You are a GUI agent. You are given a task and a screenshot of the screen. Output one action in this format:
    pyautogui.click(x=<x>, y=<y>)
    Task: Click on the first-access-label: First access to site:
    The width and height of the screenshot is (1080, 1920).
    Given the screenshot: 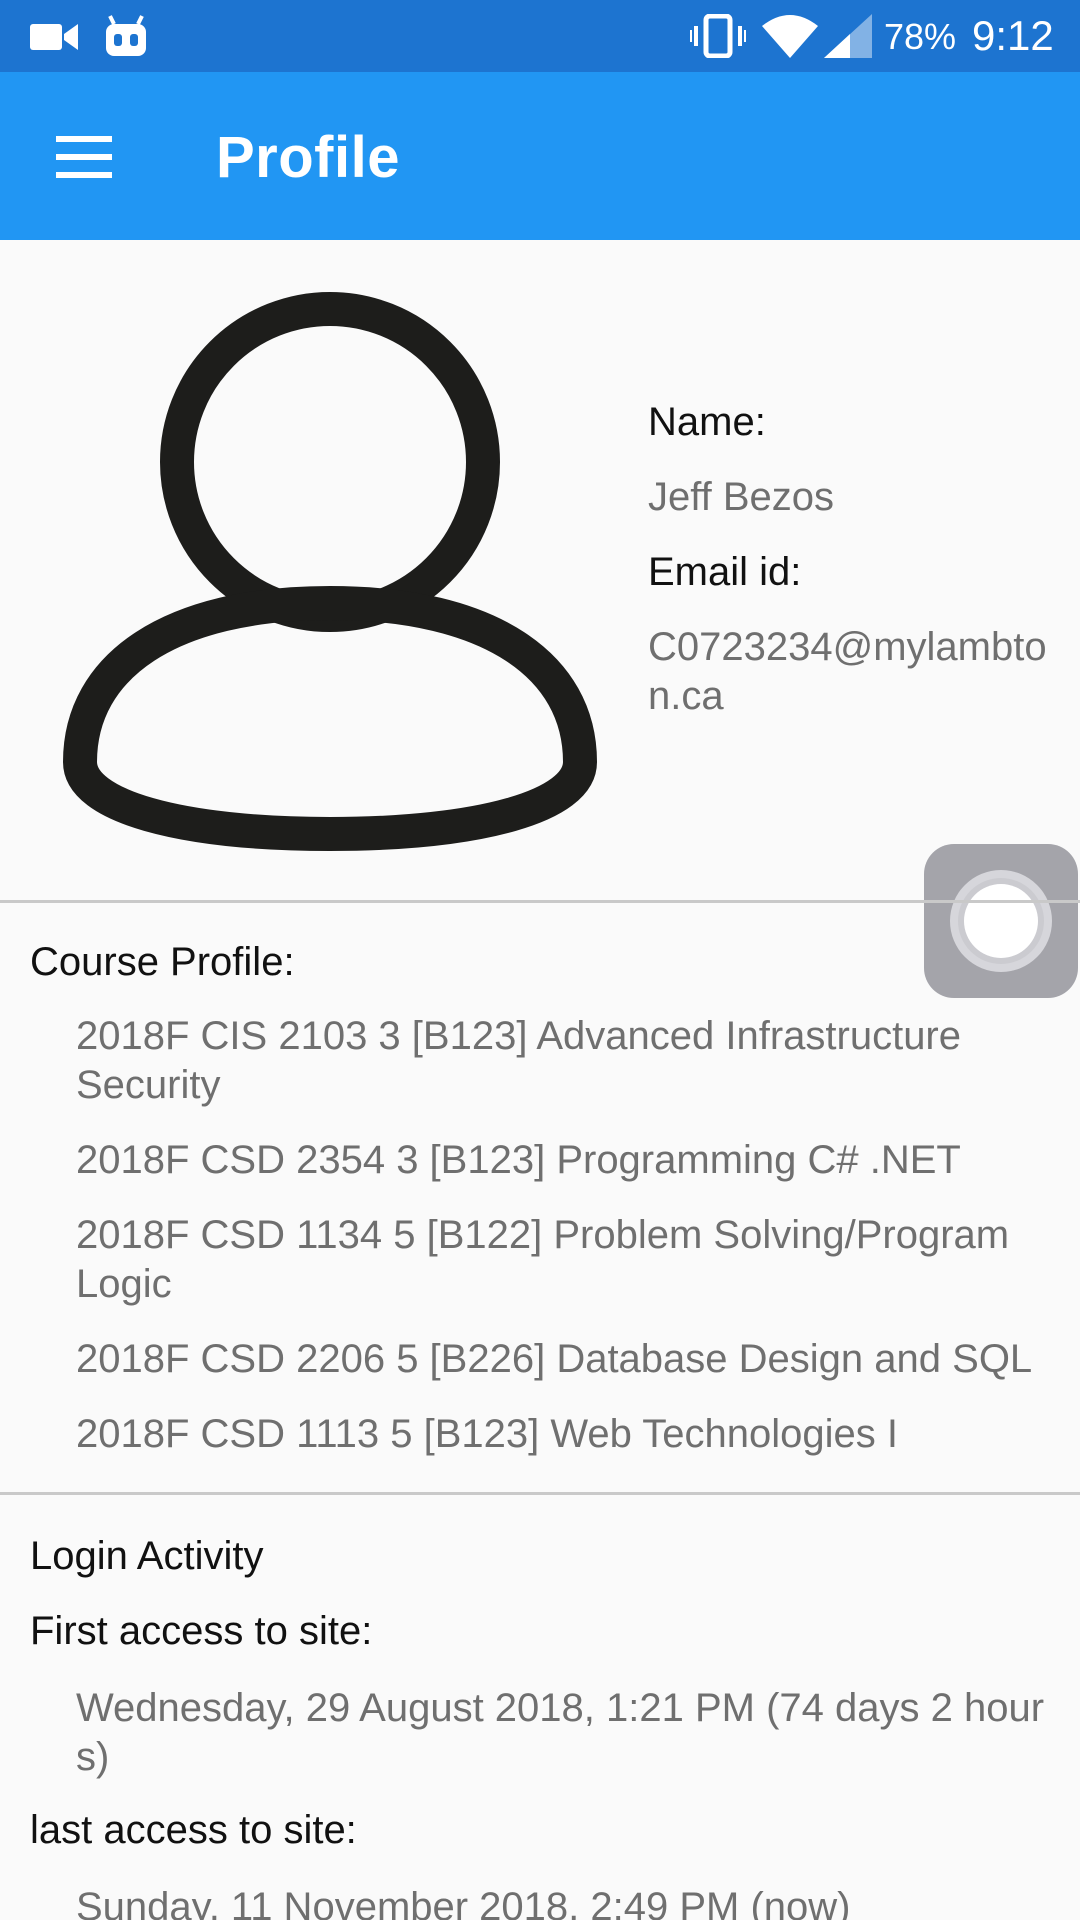 What is the action you would take?
    pyautogui.click(x=201, y=1631)
    